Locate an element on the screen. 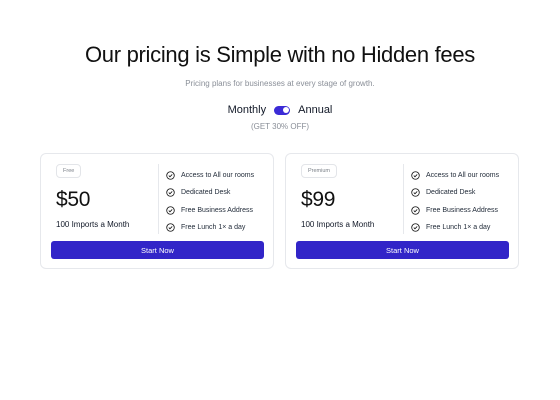  plan-price: $50 is located at coordinates (73, 199).